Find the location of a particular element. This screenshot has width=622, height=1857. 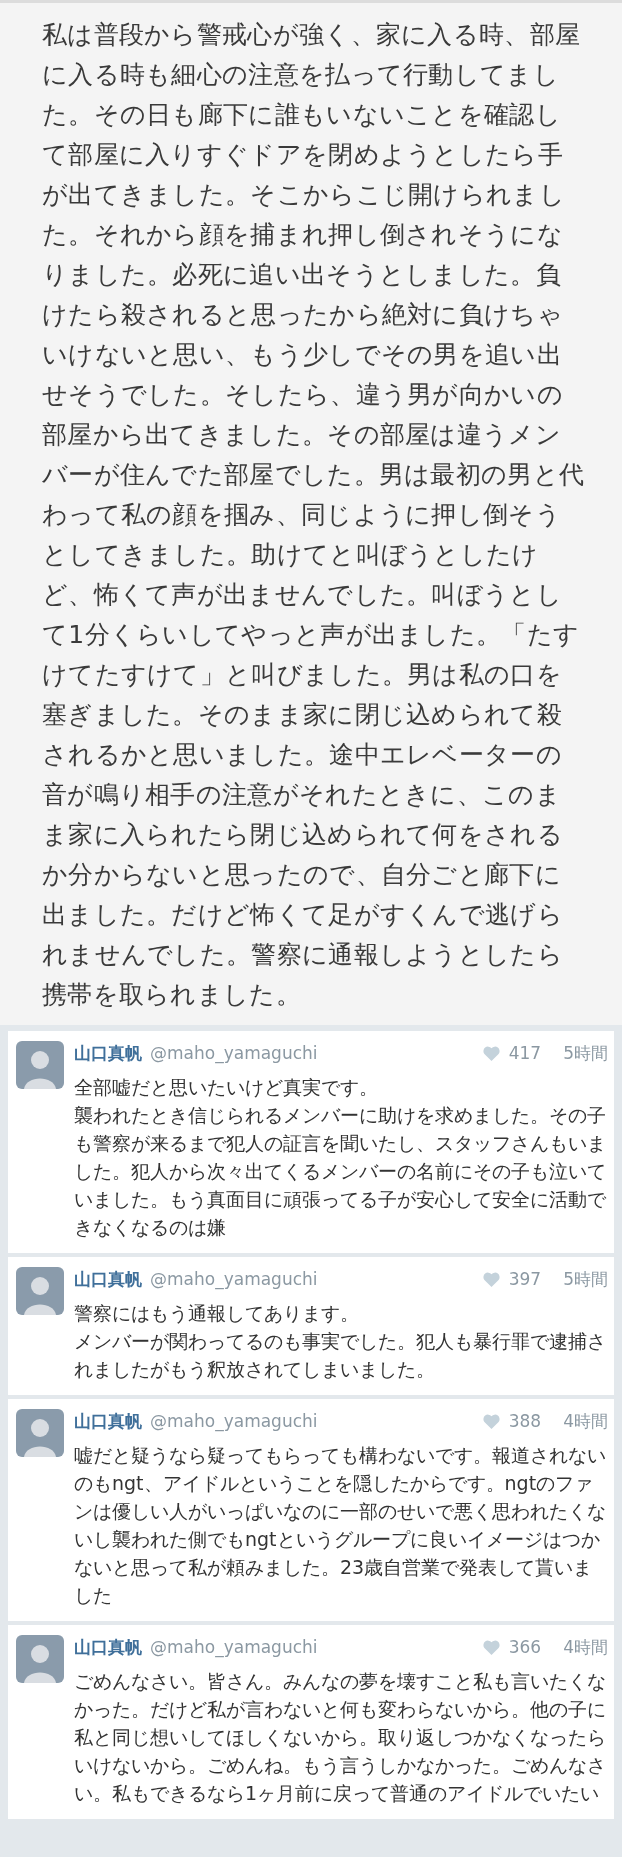

like-count: 366 is located at coordinates (525, 1647).